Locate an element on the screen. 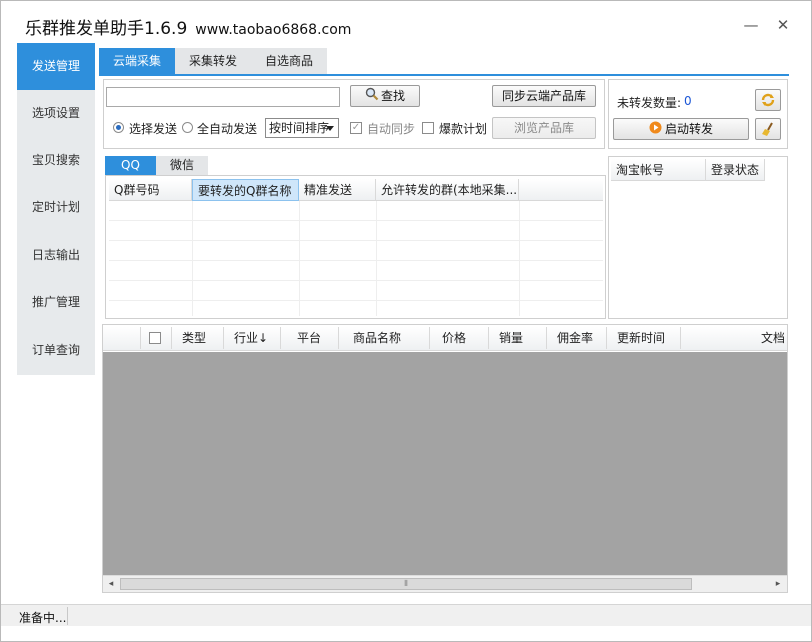 Image resolution: width=812 pixels, height=642 pixels. dropdown-arrow-icon is located at coordinates (330, 128).